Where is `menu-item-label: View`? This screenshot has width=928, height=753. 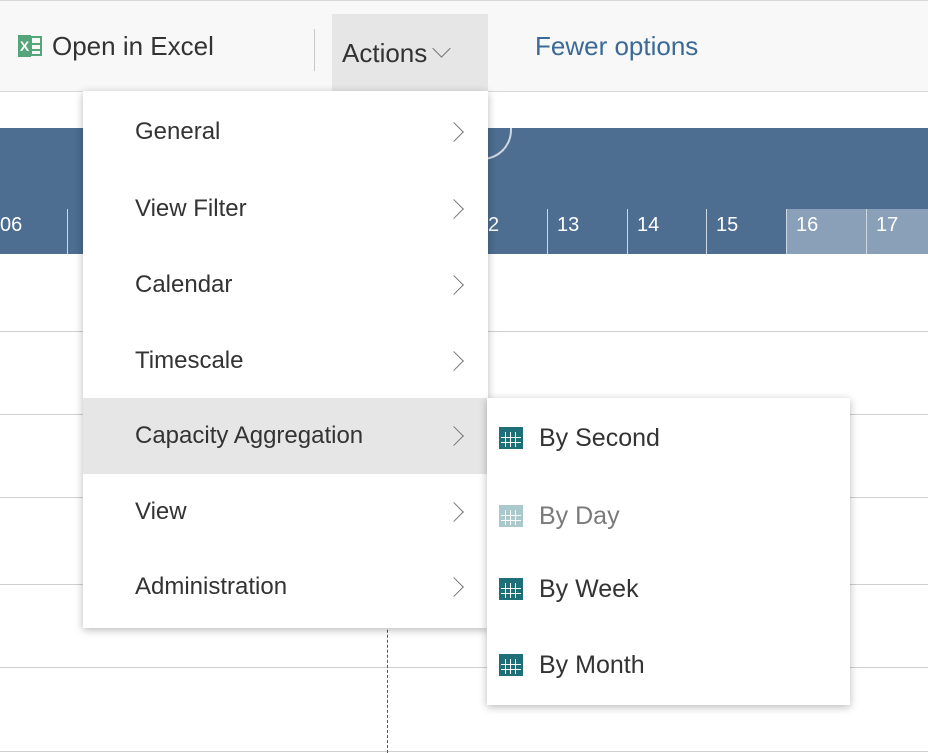 menu-item-label: View is located at coordinates (161, 511).